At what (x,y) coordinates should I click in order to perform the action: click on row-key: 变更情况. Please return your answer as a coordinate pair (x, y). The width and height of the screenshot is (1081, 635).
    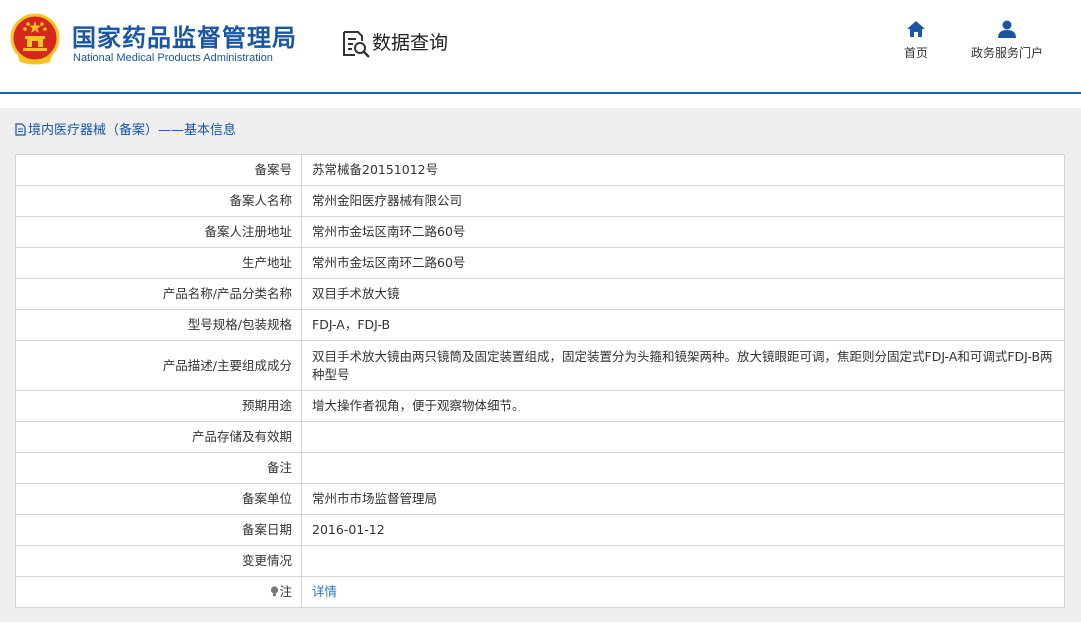
    Looking at the image, I should click on (158, 561).